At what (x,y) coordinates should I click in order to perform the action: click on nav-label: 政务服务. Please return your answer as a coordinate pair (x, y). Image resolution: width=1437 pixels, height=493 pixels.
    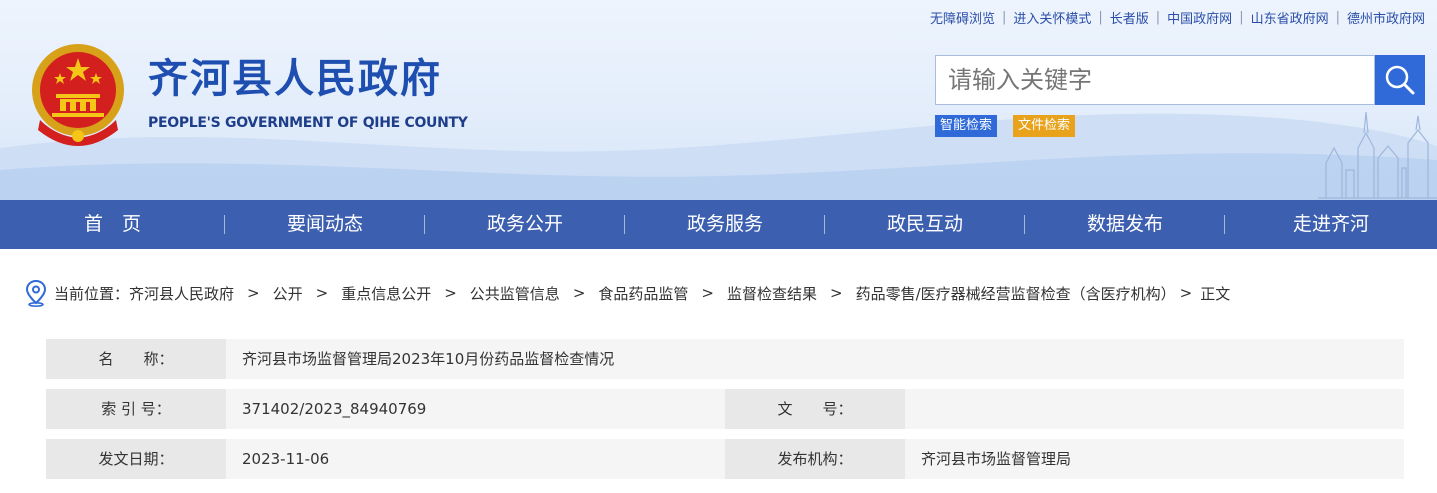
    Looking at the image, I should click on (724, 224).